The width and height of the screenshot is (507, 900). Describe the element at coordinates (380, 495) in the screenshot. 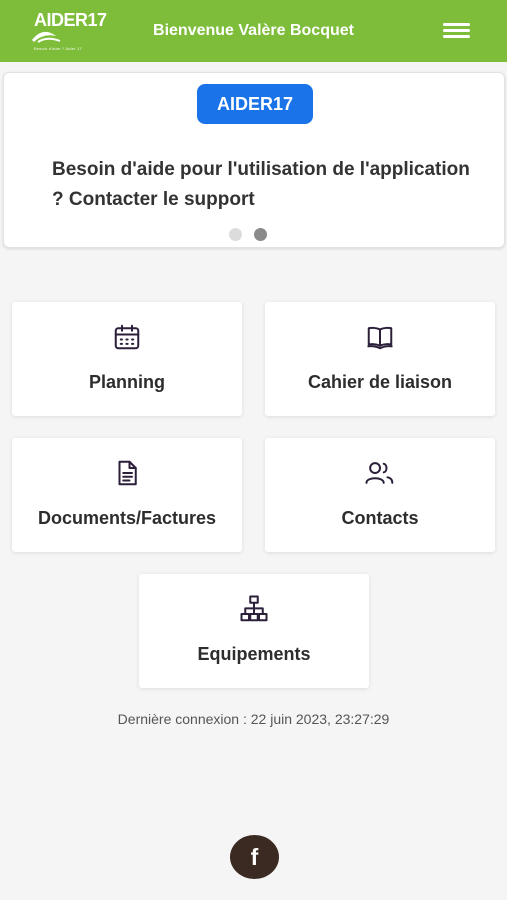

I see `tile-contacts: Contacts` at that location.